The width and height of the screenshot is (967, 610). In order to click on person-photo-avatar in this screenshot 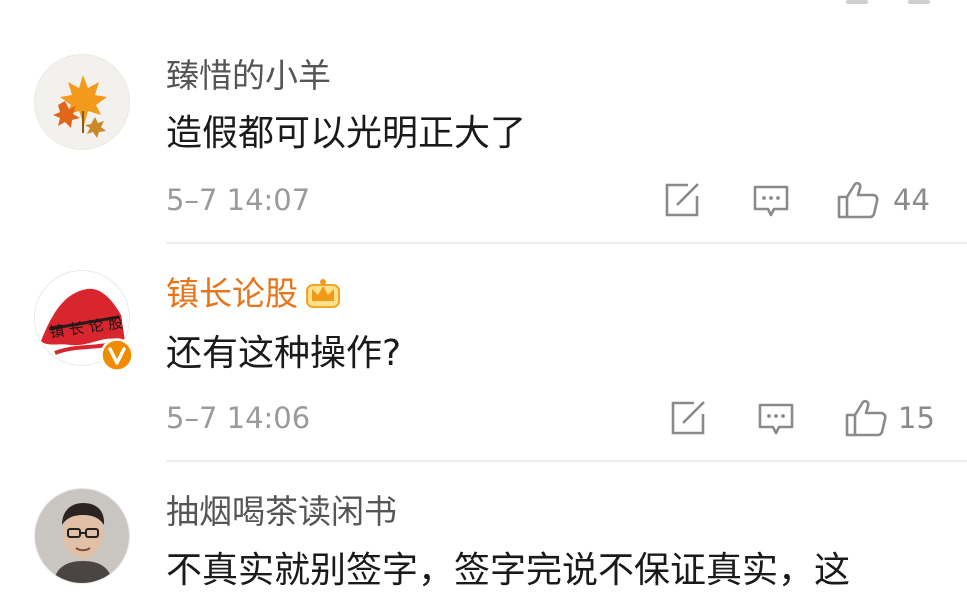, I will do `click(82, 536)`.